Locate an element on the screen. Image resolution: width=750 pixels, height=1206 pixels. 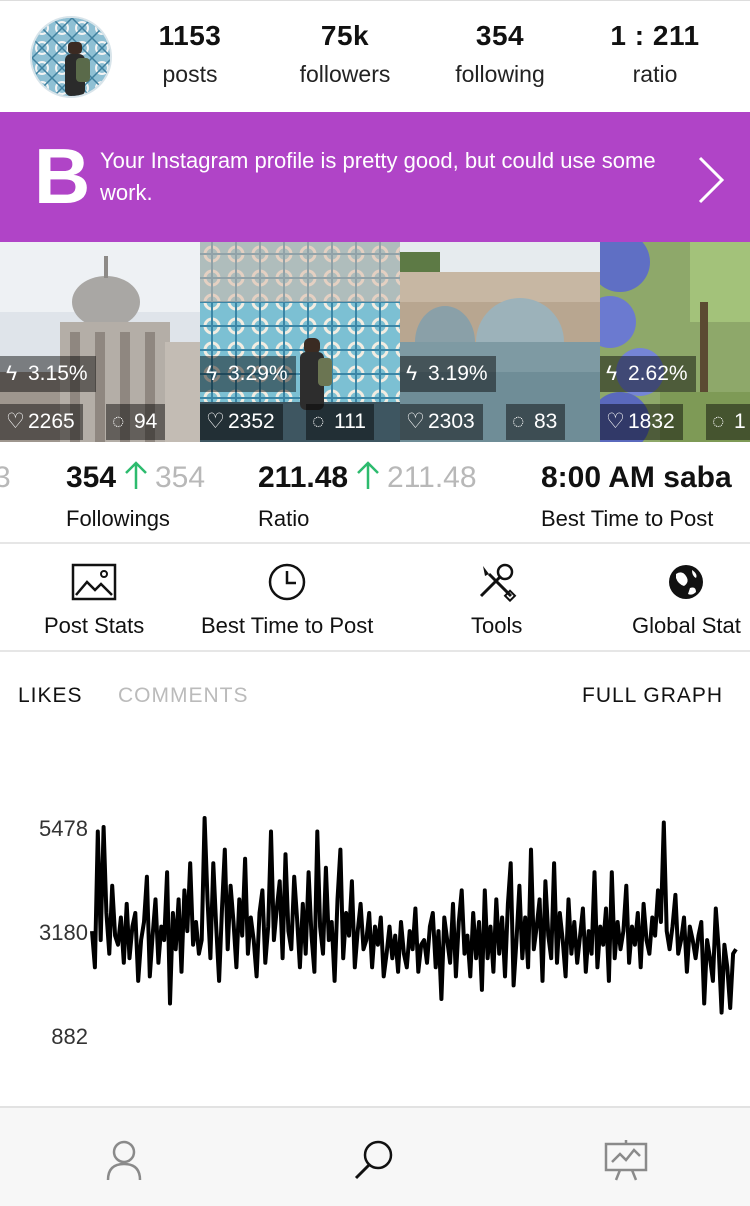
followers-count: 75k is located at coordinates (345, 35).